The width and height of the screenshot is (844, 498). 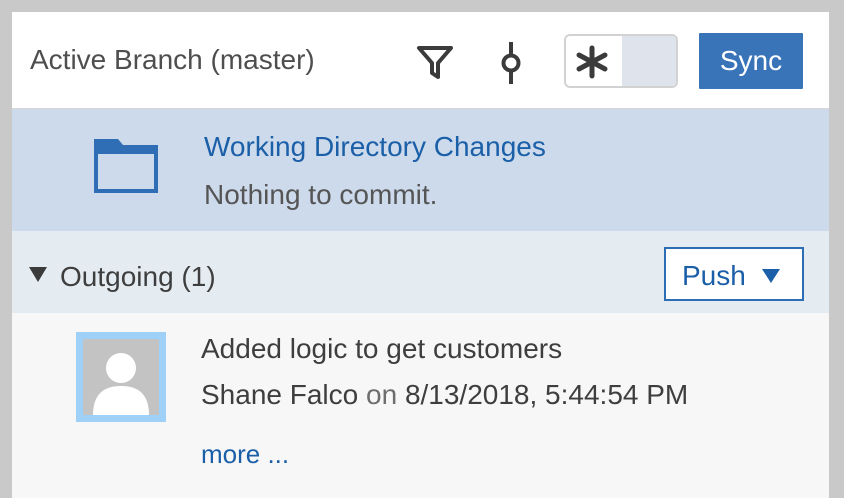 I want to click on filter-icon, so click(x=435, y=63).